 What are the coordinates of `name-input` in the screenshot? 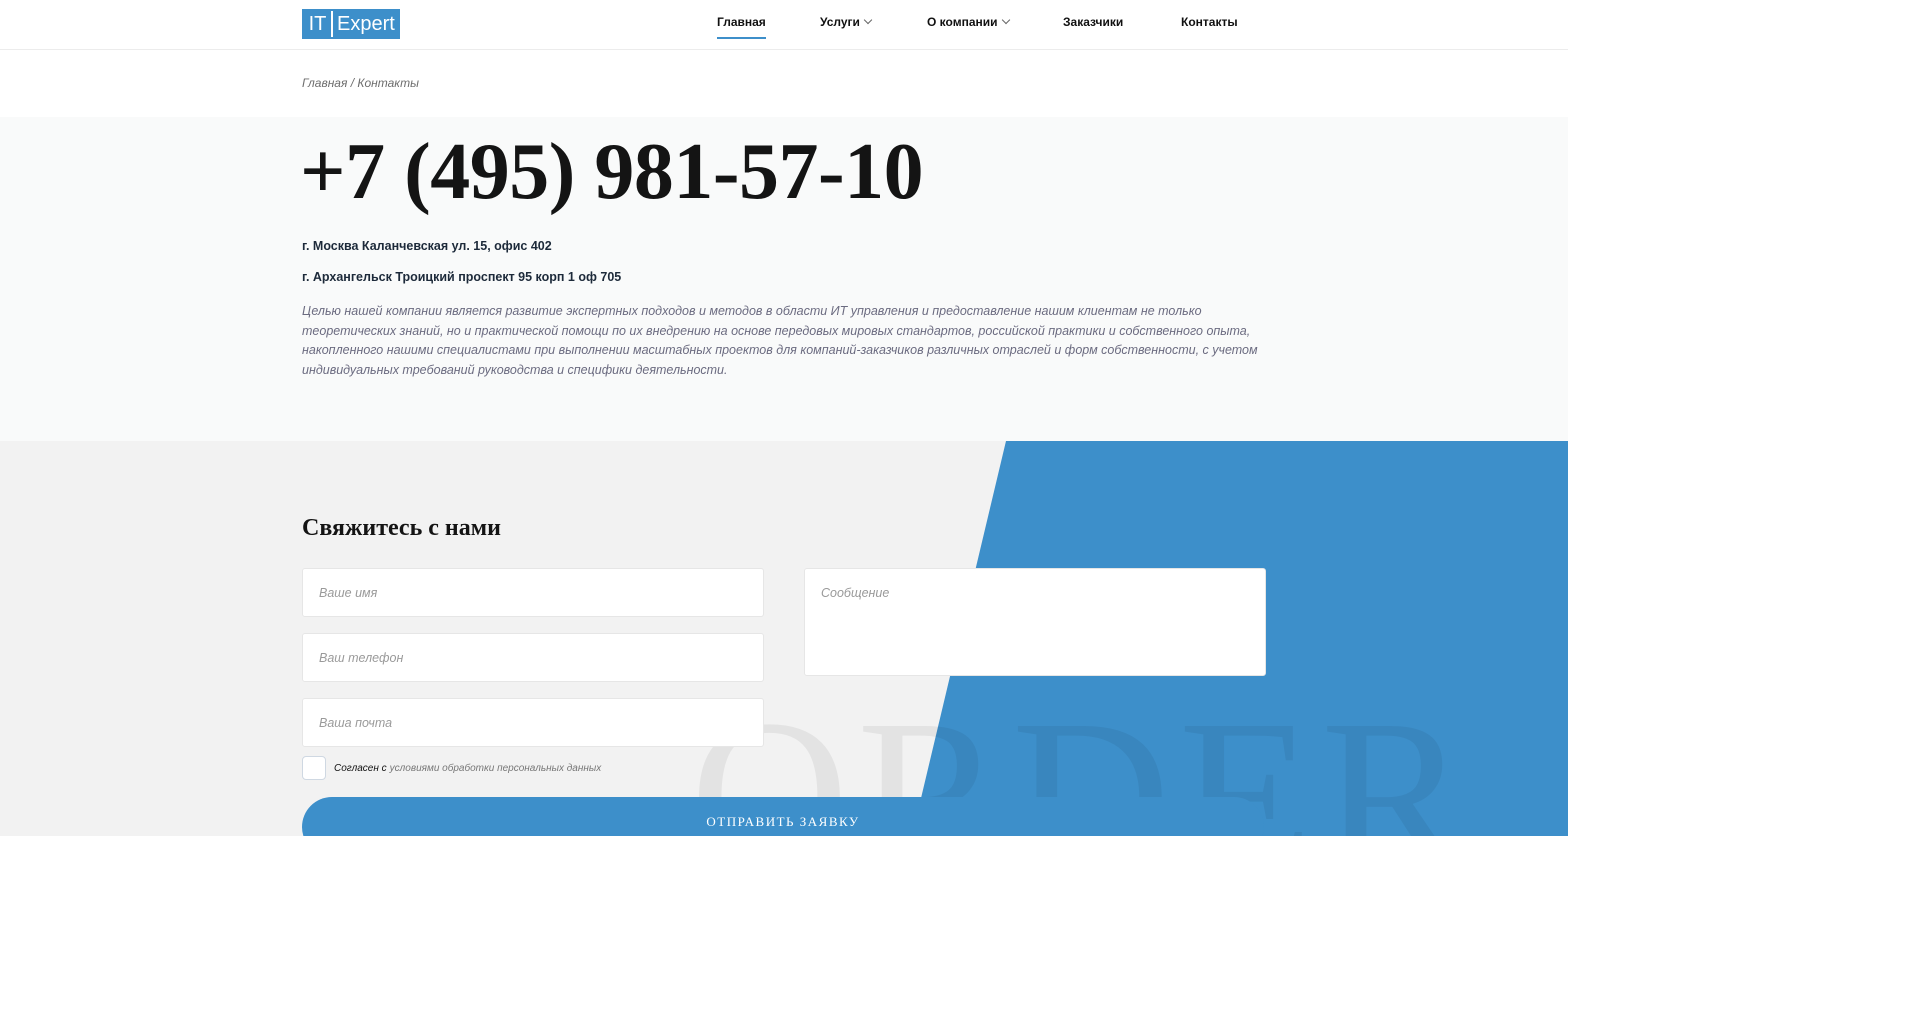 It's located at (533, 592).